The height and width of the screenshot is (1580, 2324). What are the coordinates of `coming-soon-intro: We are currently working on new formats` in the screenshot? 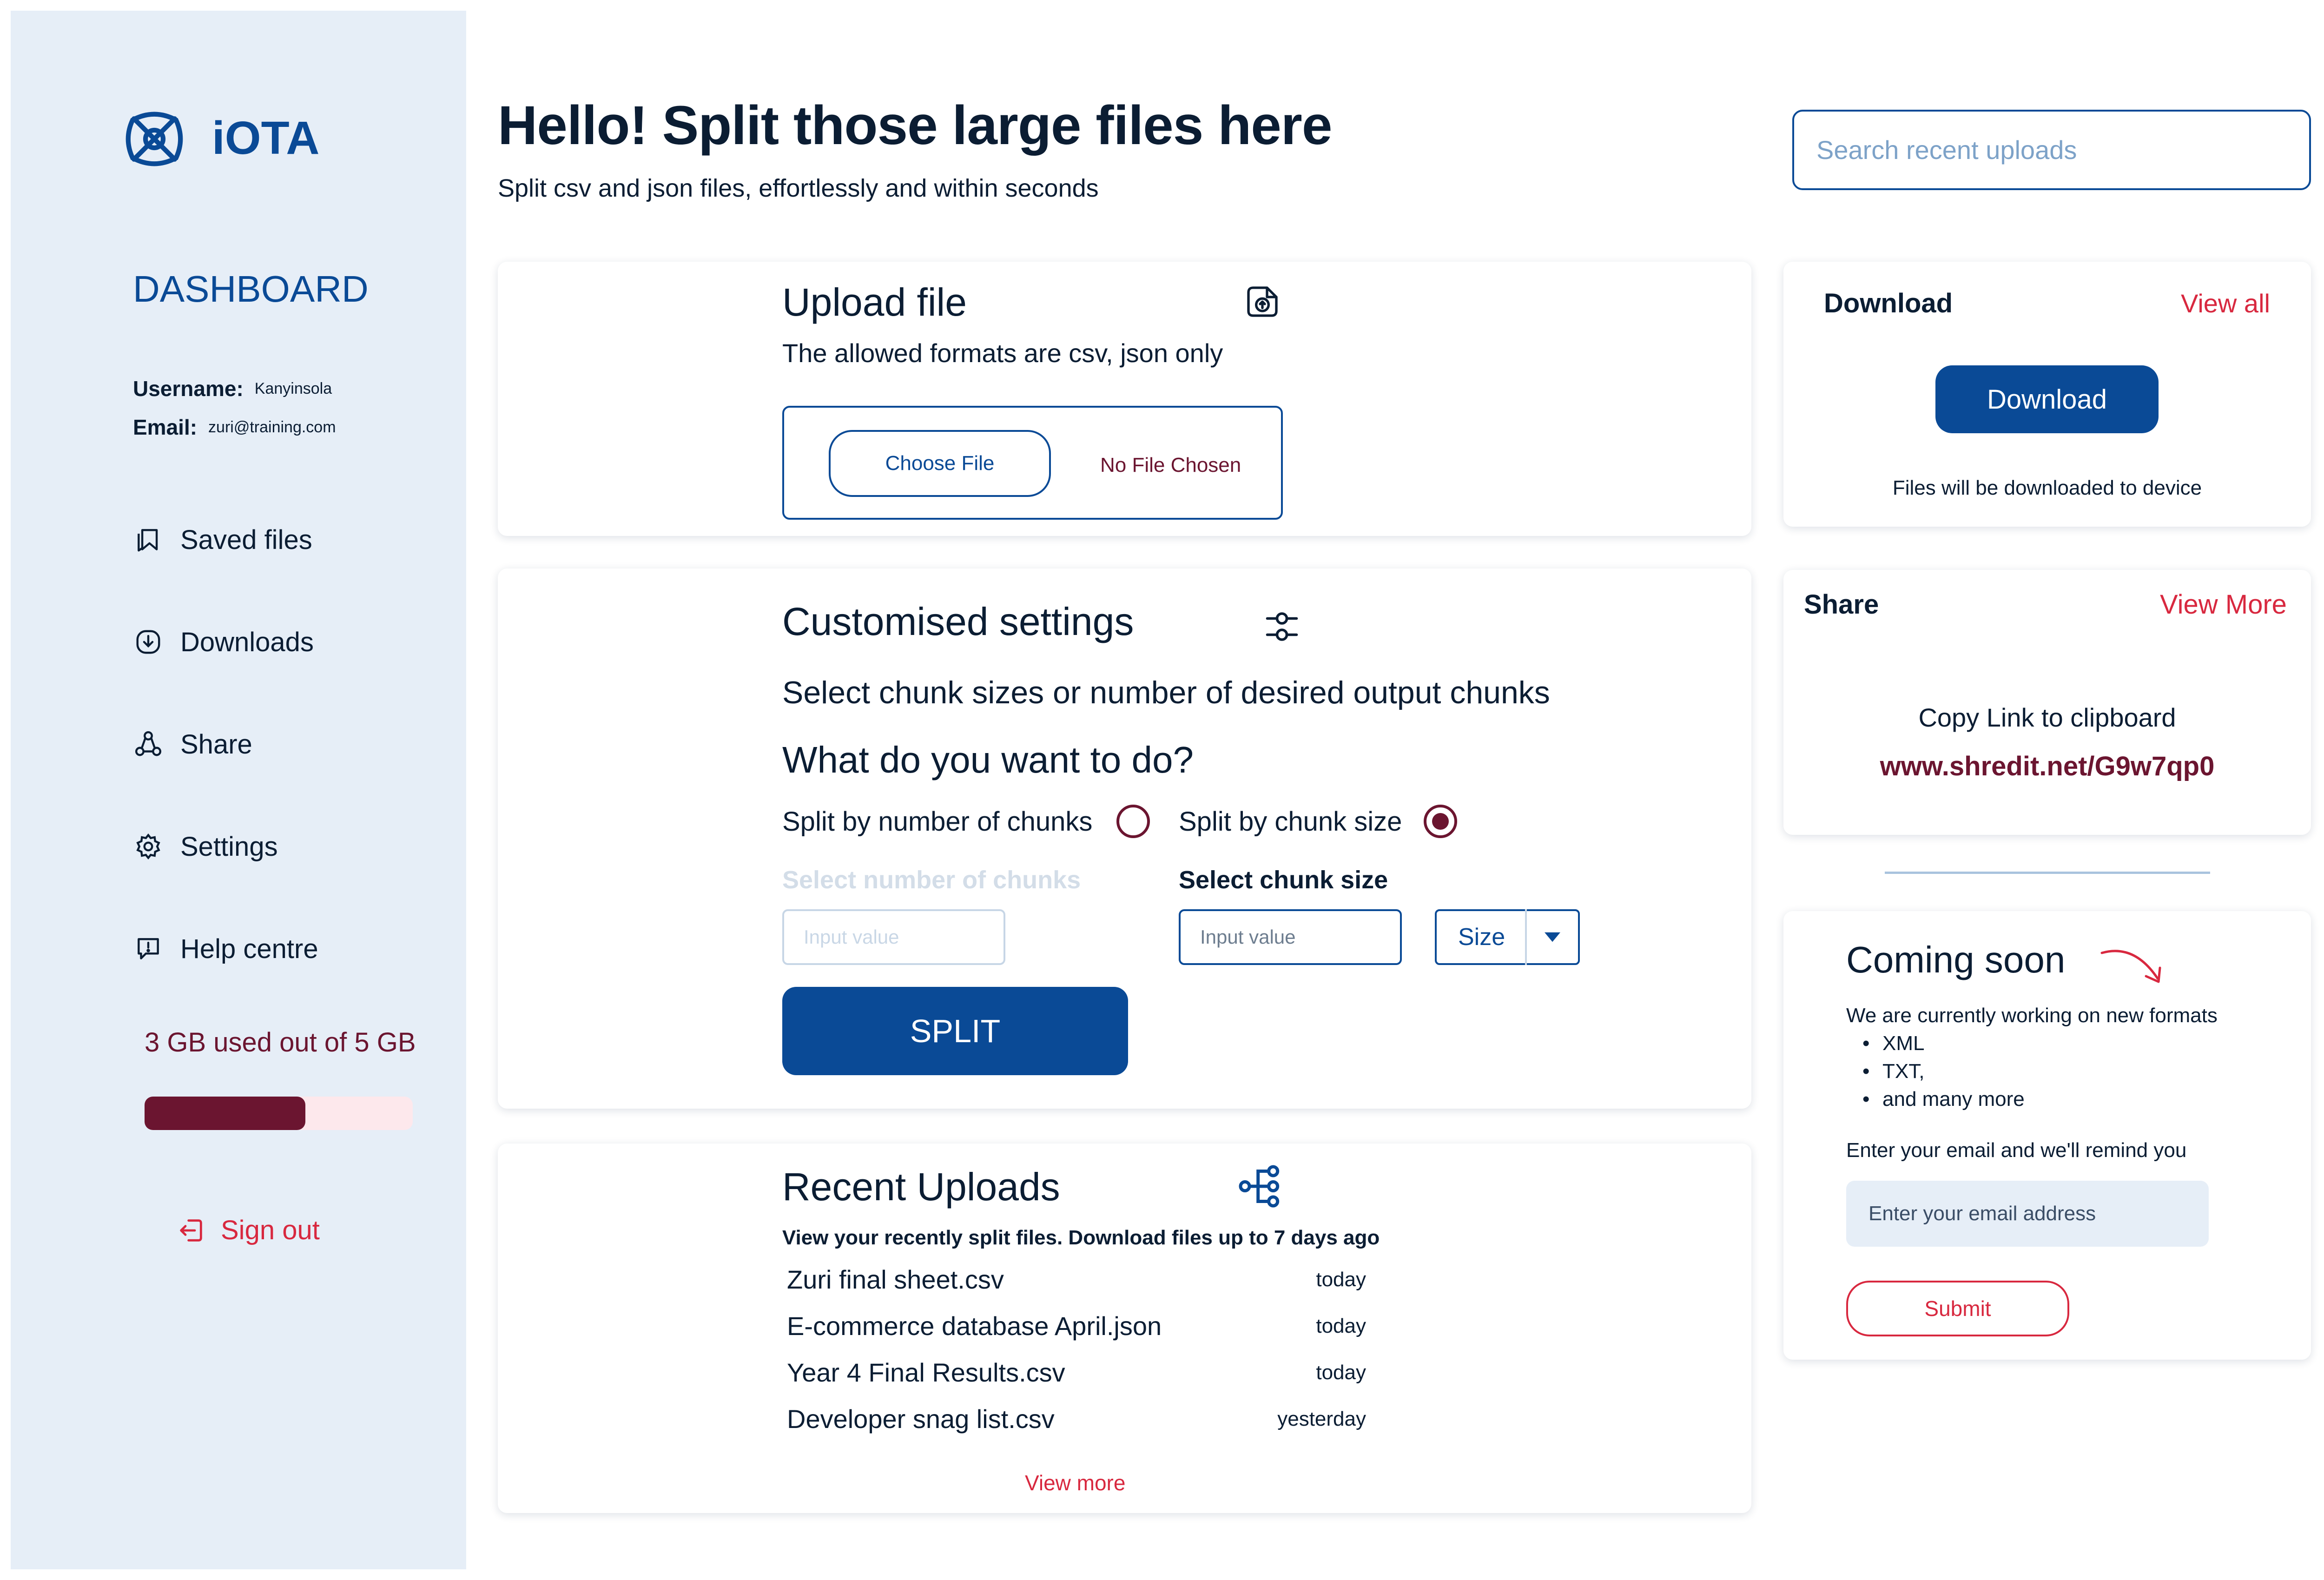 It's located at (2032, 1015).